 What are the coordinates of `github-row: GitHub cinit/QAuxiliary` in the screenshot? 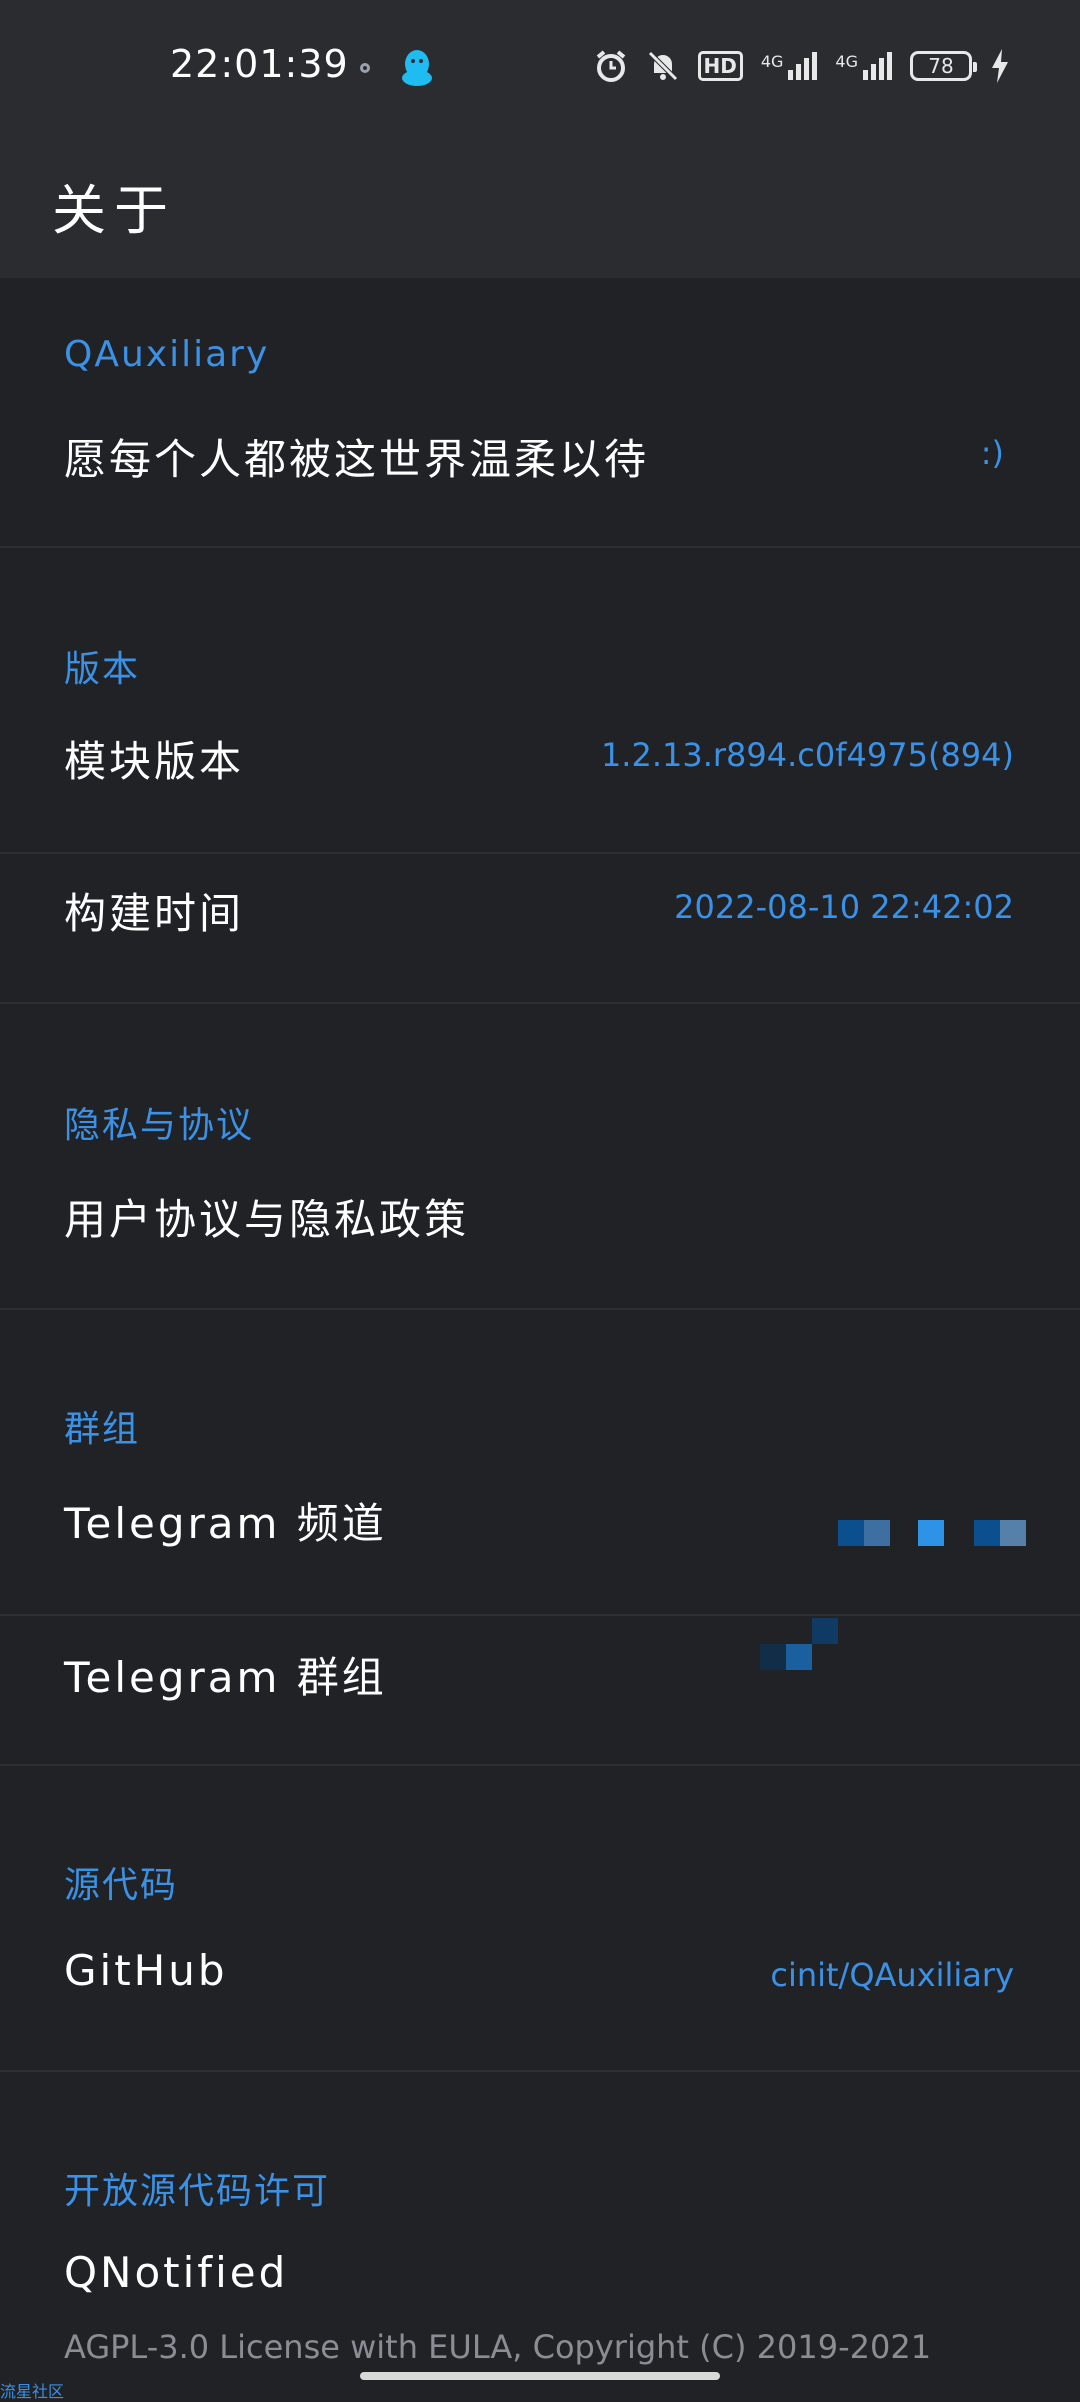 It's located at (540, 1991).